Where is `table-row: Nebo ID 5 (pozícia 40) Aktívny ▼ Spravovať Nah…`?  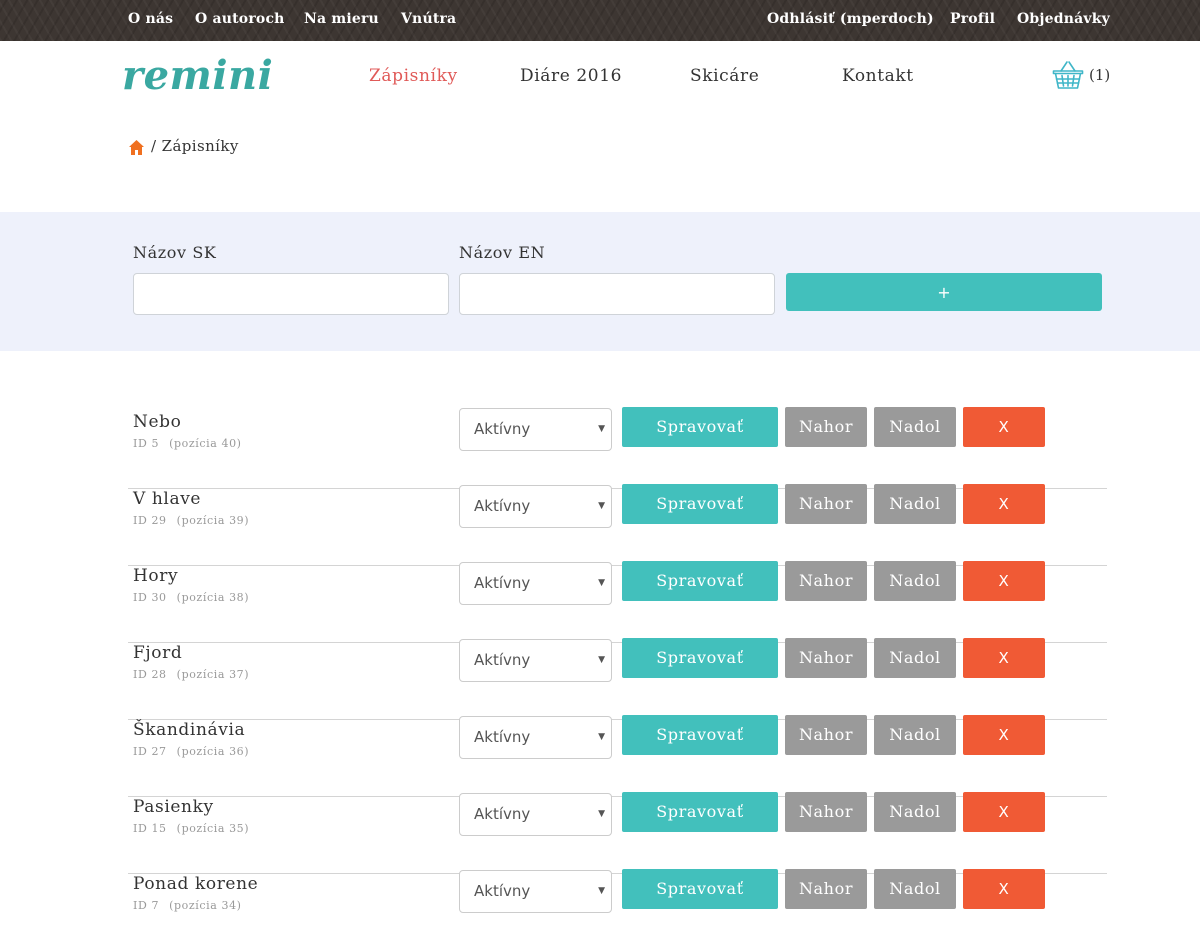
table-row: Nebo ID 5 (pozícia 40) Aktívny ▼ Spravovať Nah… is located at coordinates (617, 448).